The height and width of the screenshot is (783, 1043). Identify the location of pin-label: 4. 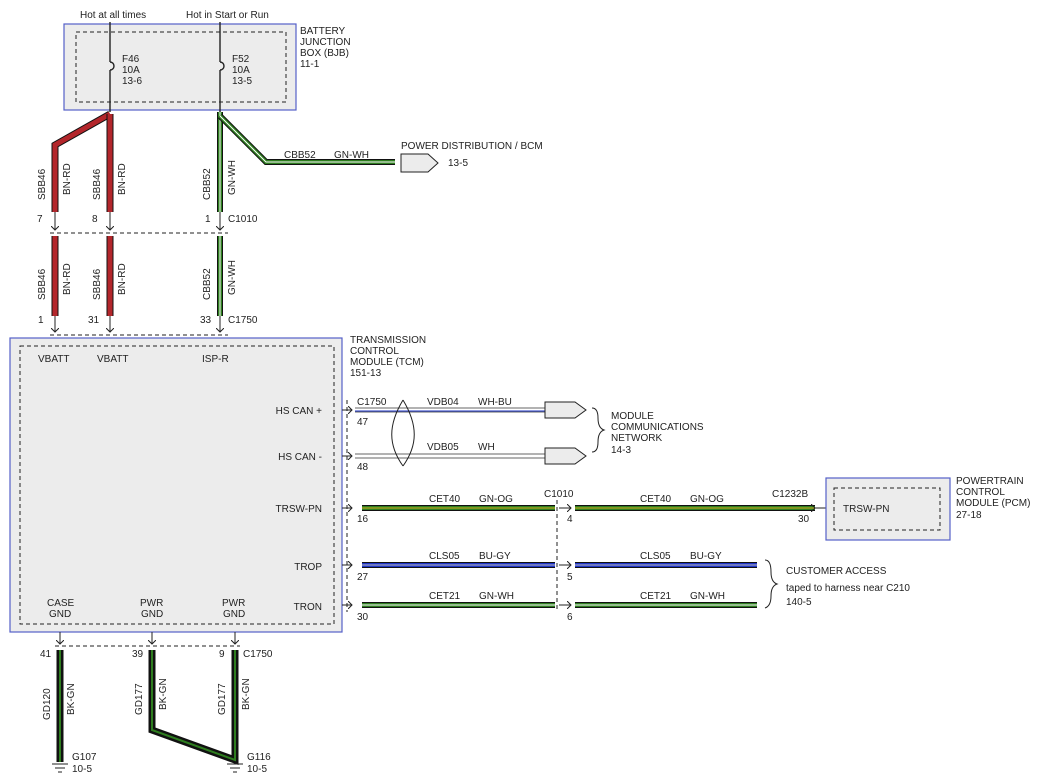
(570, 519).